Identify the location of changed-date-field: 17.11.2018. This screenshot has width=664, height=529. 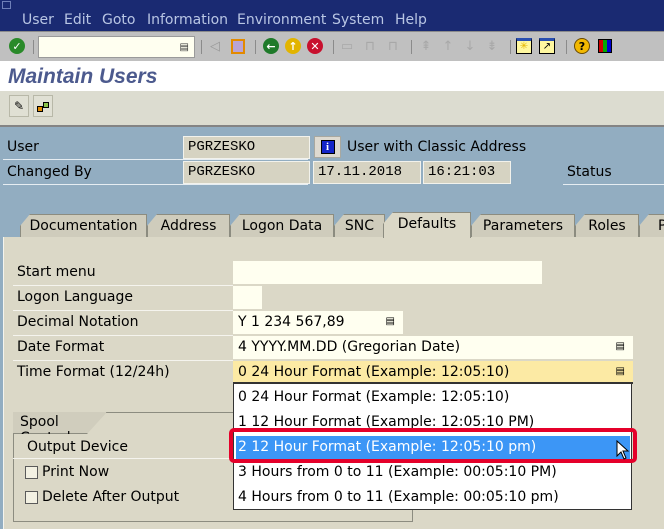
(367, 172).